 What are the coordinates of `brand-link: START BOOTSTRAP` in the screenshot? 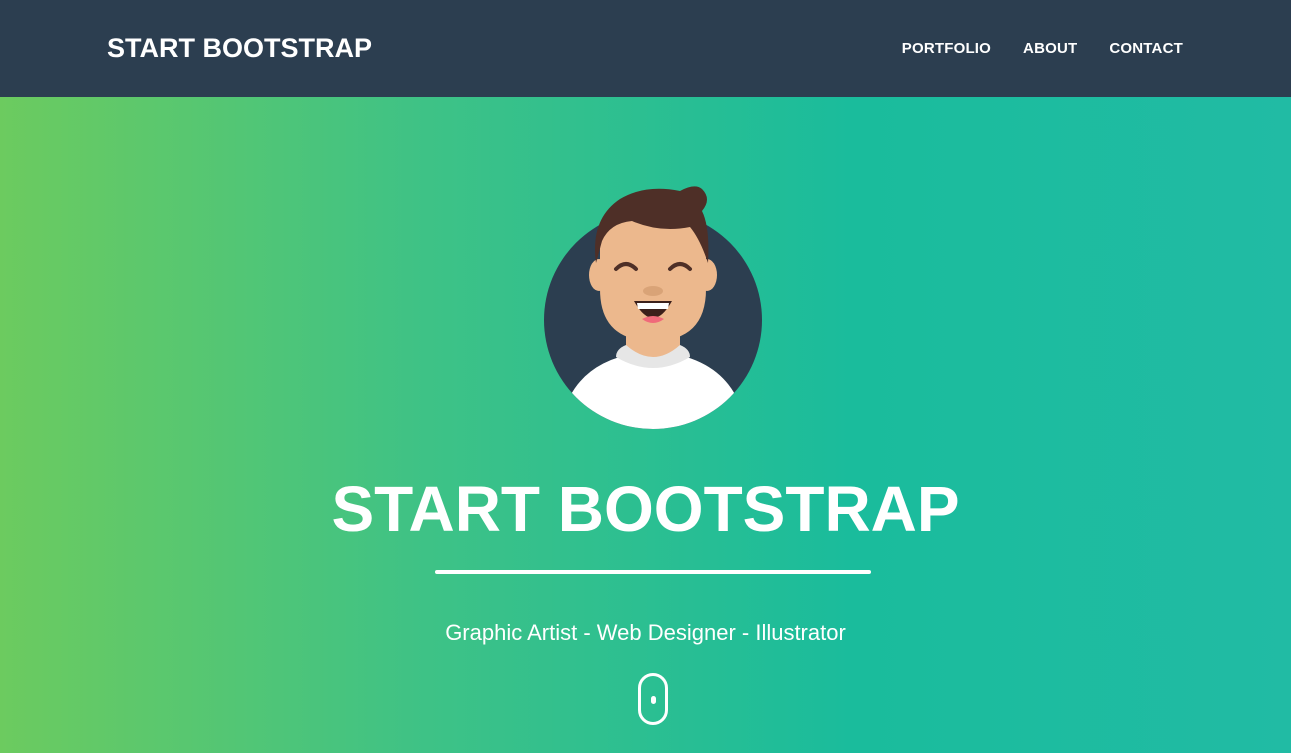 It's located at (239, 48).